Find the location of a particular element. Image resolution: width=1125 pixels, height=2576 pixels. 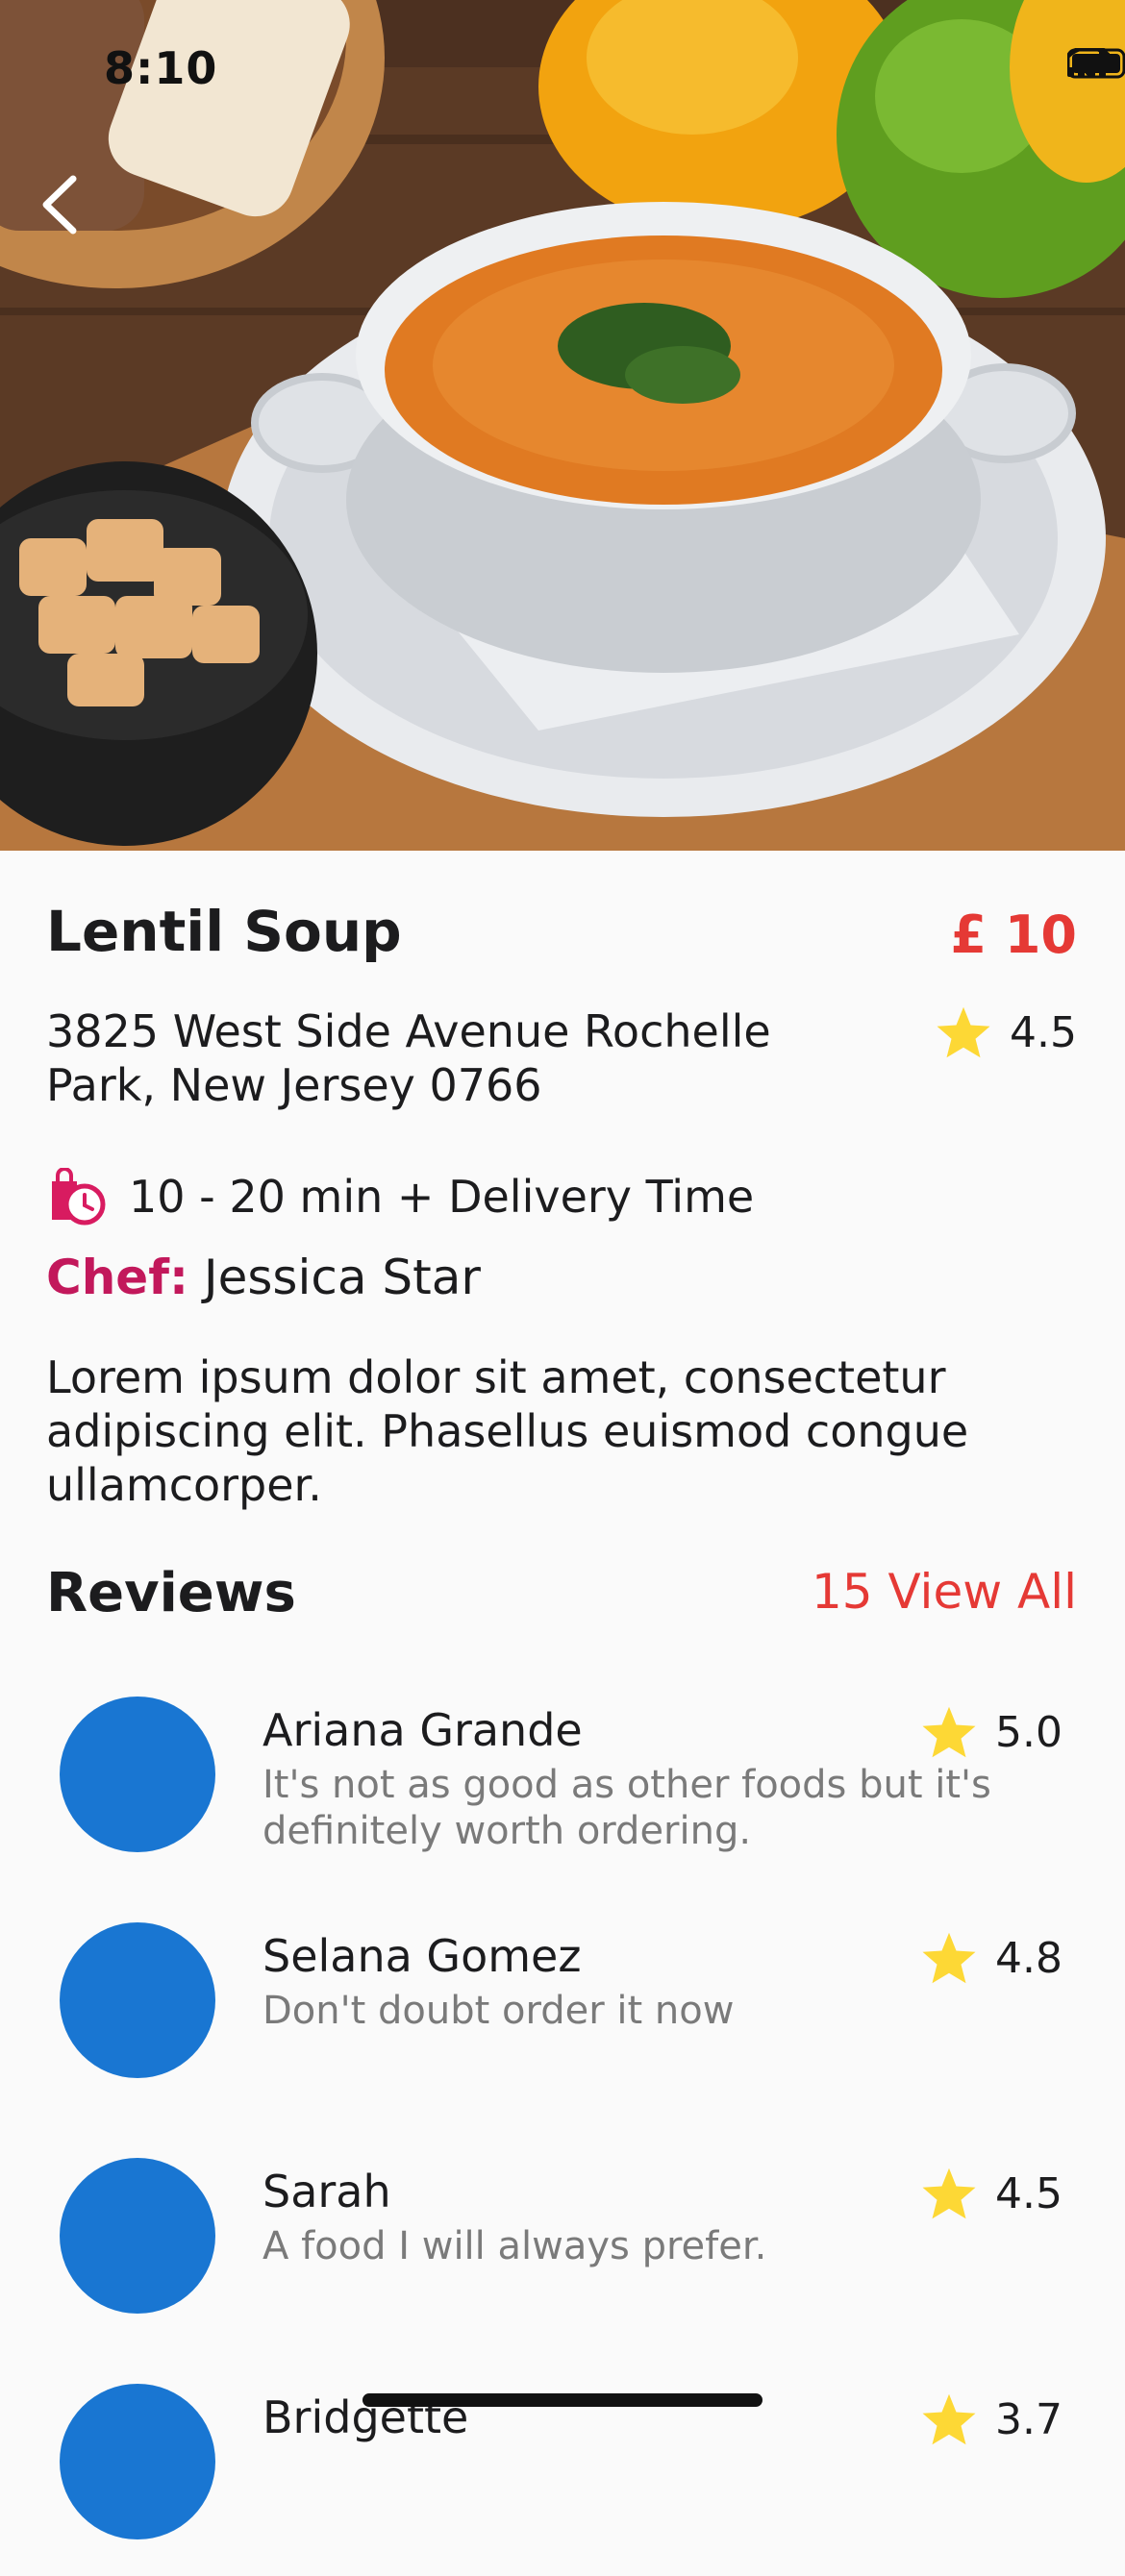

review-rating: 3.7 is located at coordinates (991, 2419).